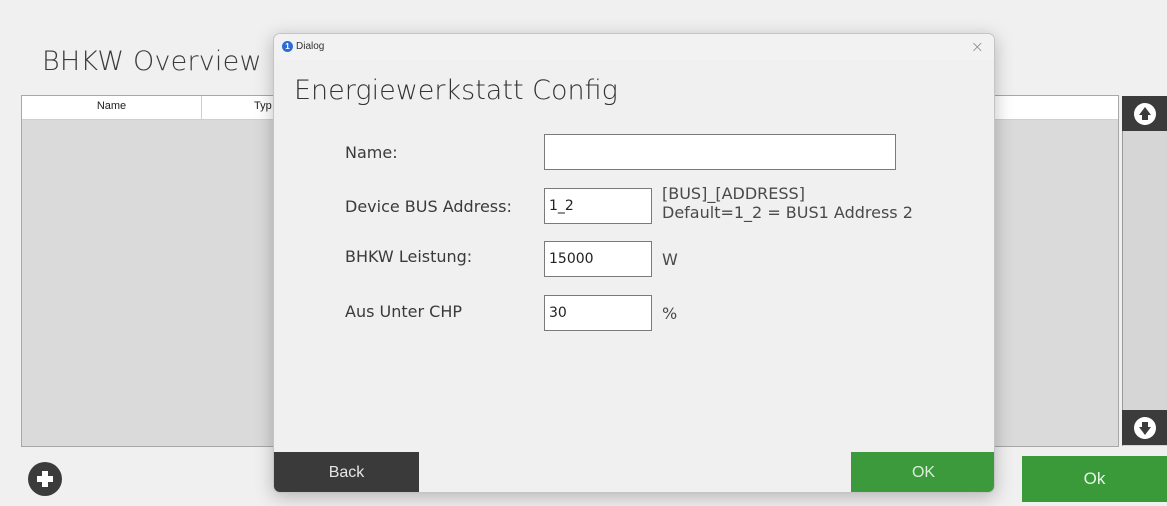 The image size is (1167, 506). Describe the element at coordinates (598, 206) in the screenshot. I see `bus-address-input` at that location.